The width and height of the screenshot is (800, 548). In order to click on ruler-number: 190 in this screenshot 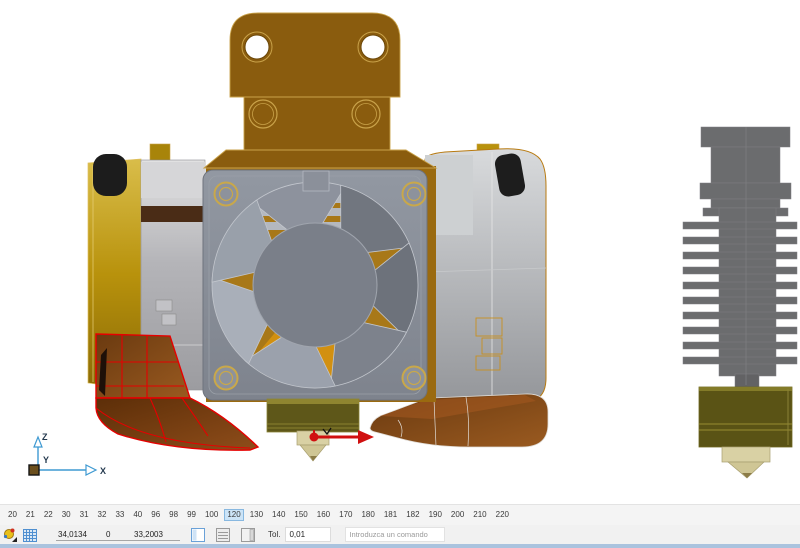, I will do `click(435, 515)`.